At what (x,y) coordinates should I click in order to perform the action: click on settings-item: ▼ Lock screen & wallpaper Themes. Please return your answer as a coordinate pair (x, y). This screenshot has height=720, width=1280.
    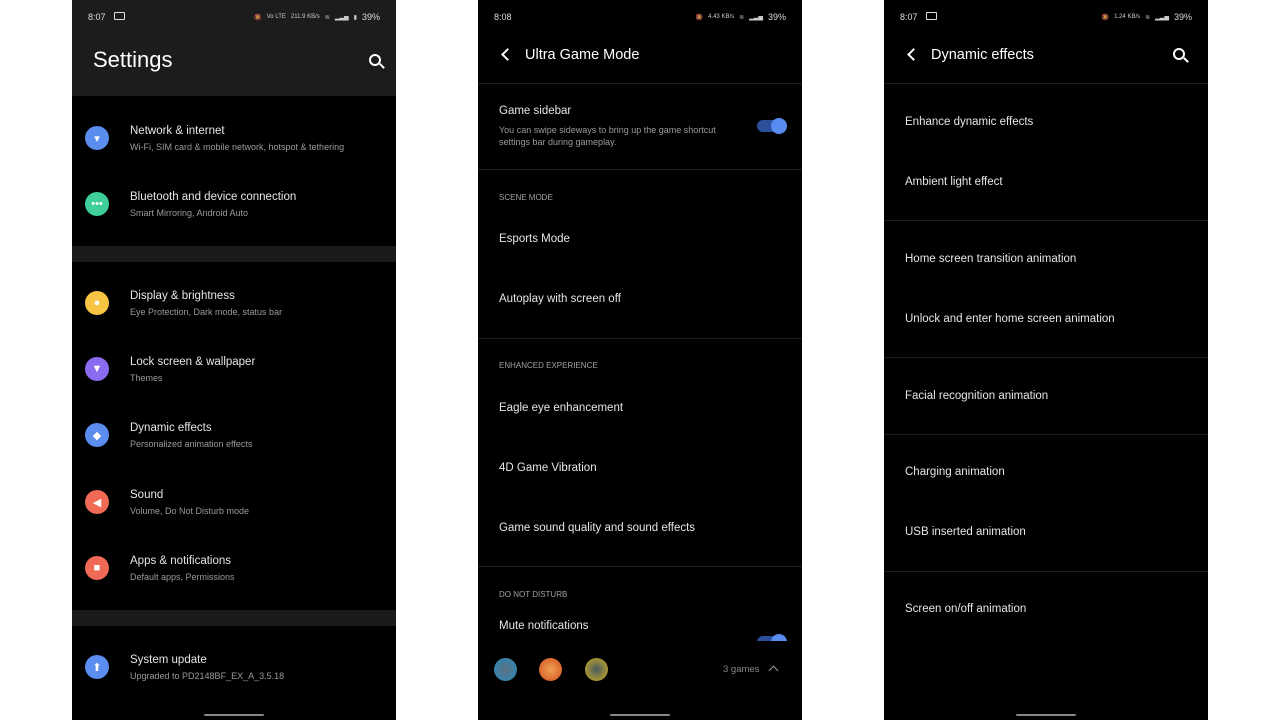
    Looking at the image, I should click on (234, 369).